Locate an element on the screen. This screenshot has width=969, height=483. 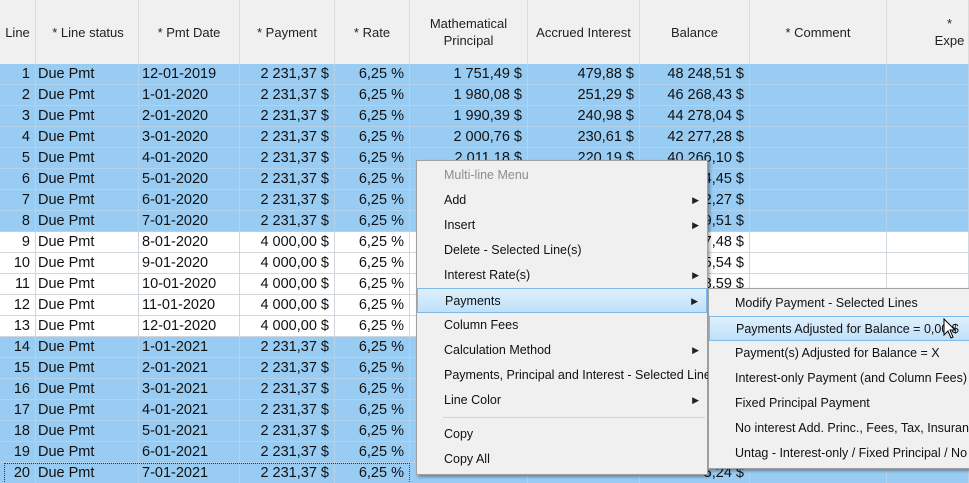
cell-princ: 1 990,39 $ is located at coordinates (469, 116).